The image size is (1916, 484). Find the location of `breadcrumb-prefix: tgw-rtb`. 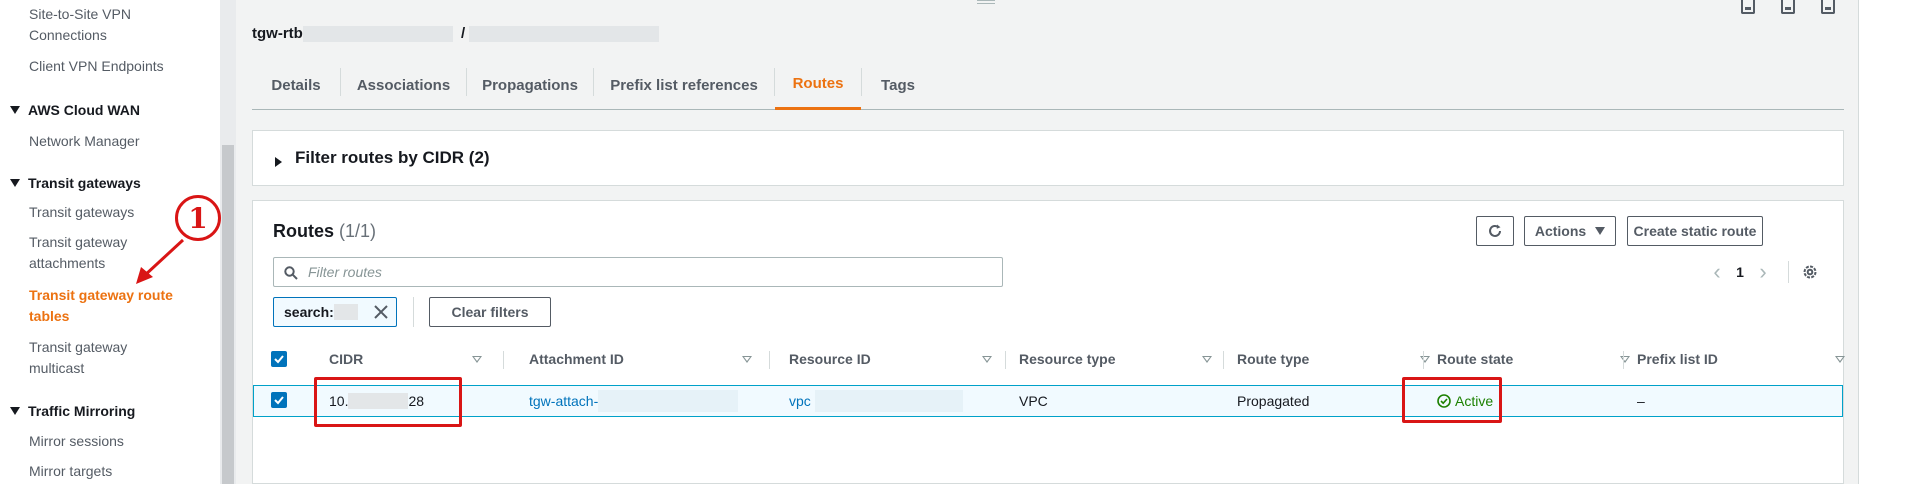

breadcrumb-prefix: tgw-rtb is located at coordinates (277, 33).